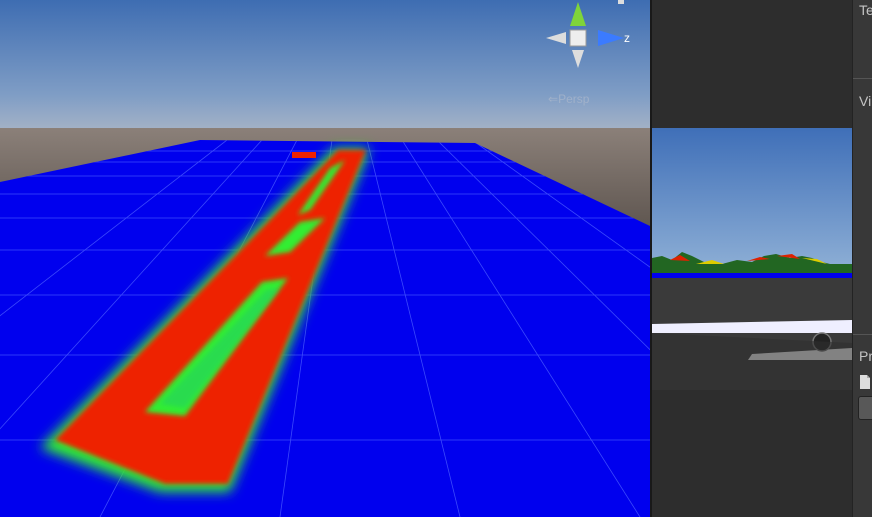  I want to click on projection-toggle: ⇐Persp, so click(568, 99).